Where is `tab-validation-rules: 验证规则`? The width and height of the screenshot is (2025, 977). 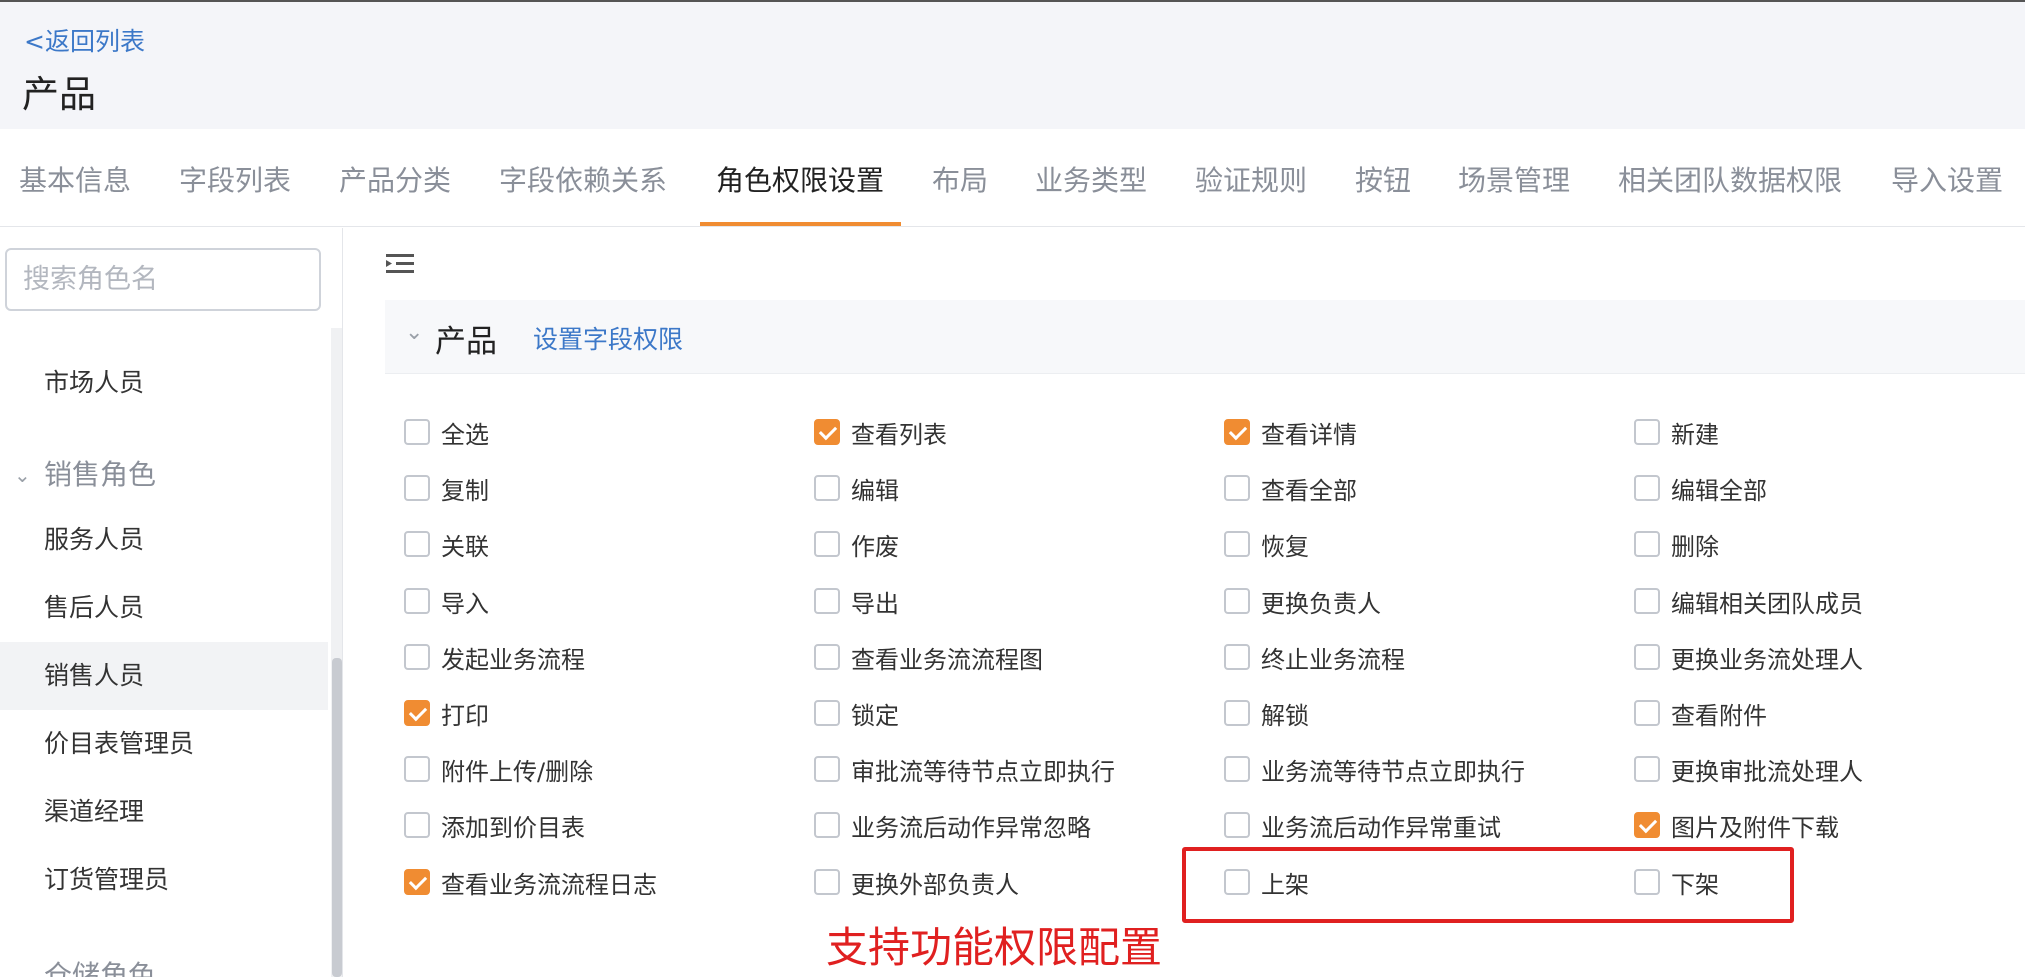
tab-validation-rules: 验证规则 is located at coordinates (1251, 179).